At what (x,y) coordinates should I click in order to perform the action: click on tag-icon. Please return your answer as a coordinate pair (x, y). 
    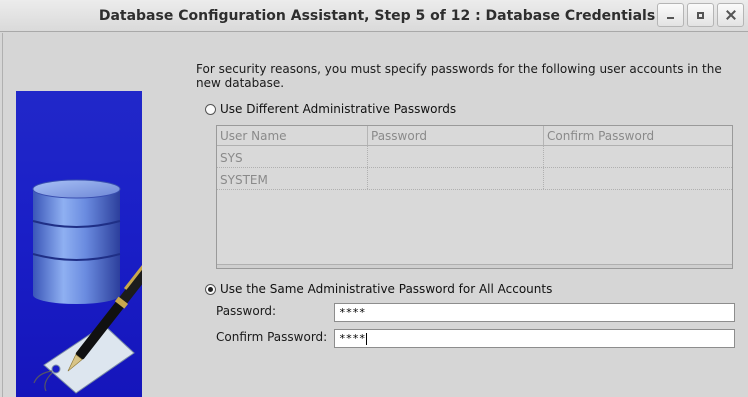
    Looking at the image, I should click on (84, 359).